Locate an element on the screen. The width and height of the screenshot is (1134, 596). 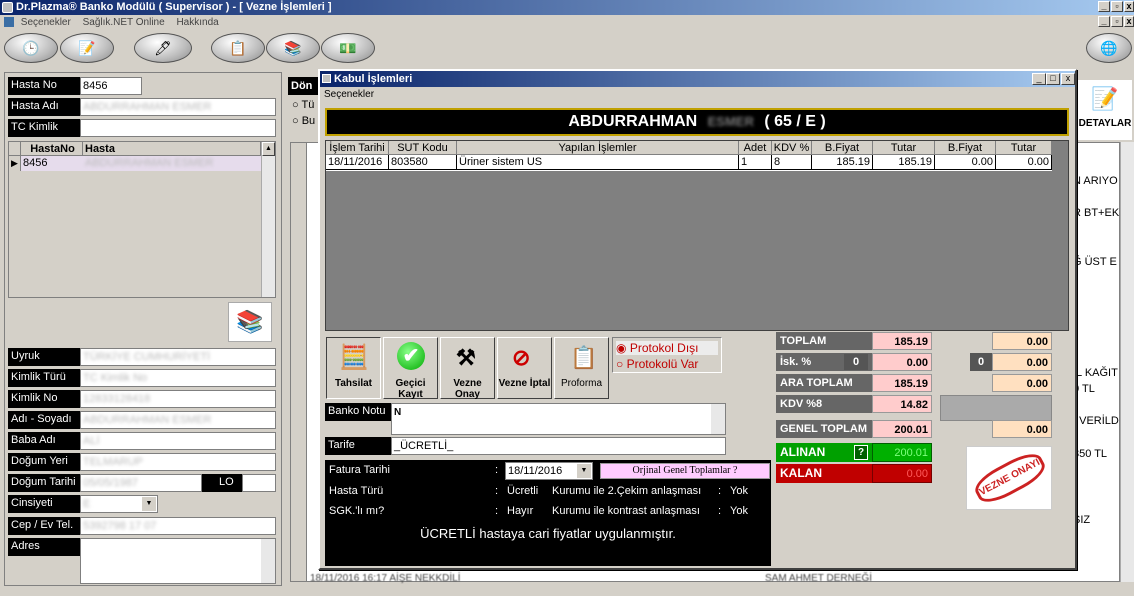
baba-adi-input: ALİ is located at coordinates (178, 441).